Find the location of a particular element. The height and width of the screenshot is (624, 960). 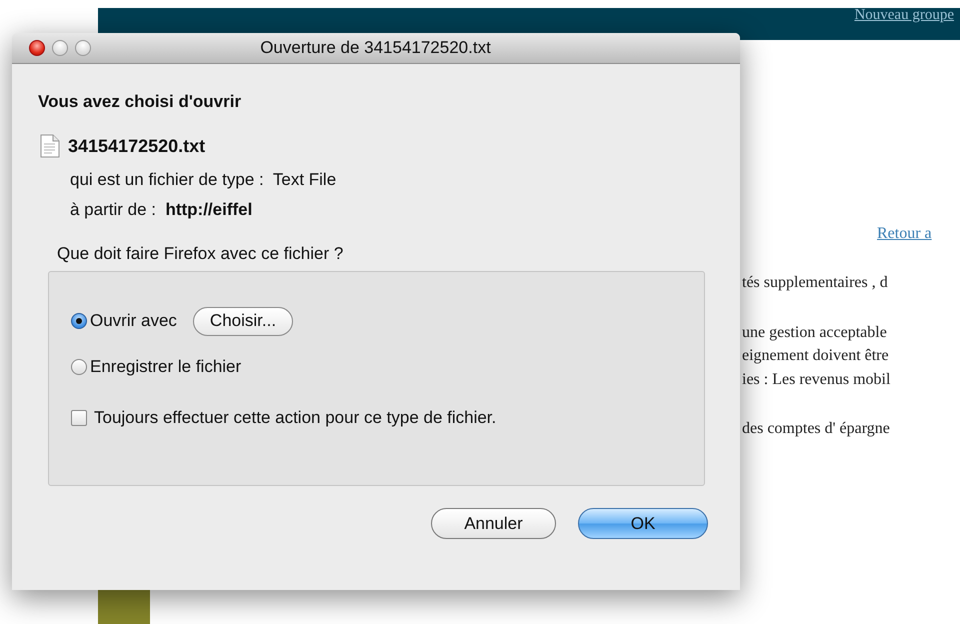

question-text: Que doit faire Firefox avec ce fichier ? is located at coordinates (200, 254).